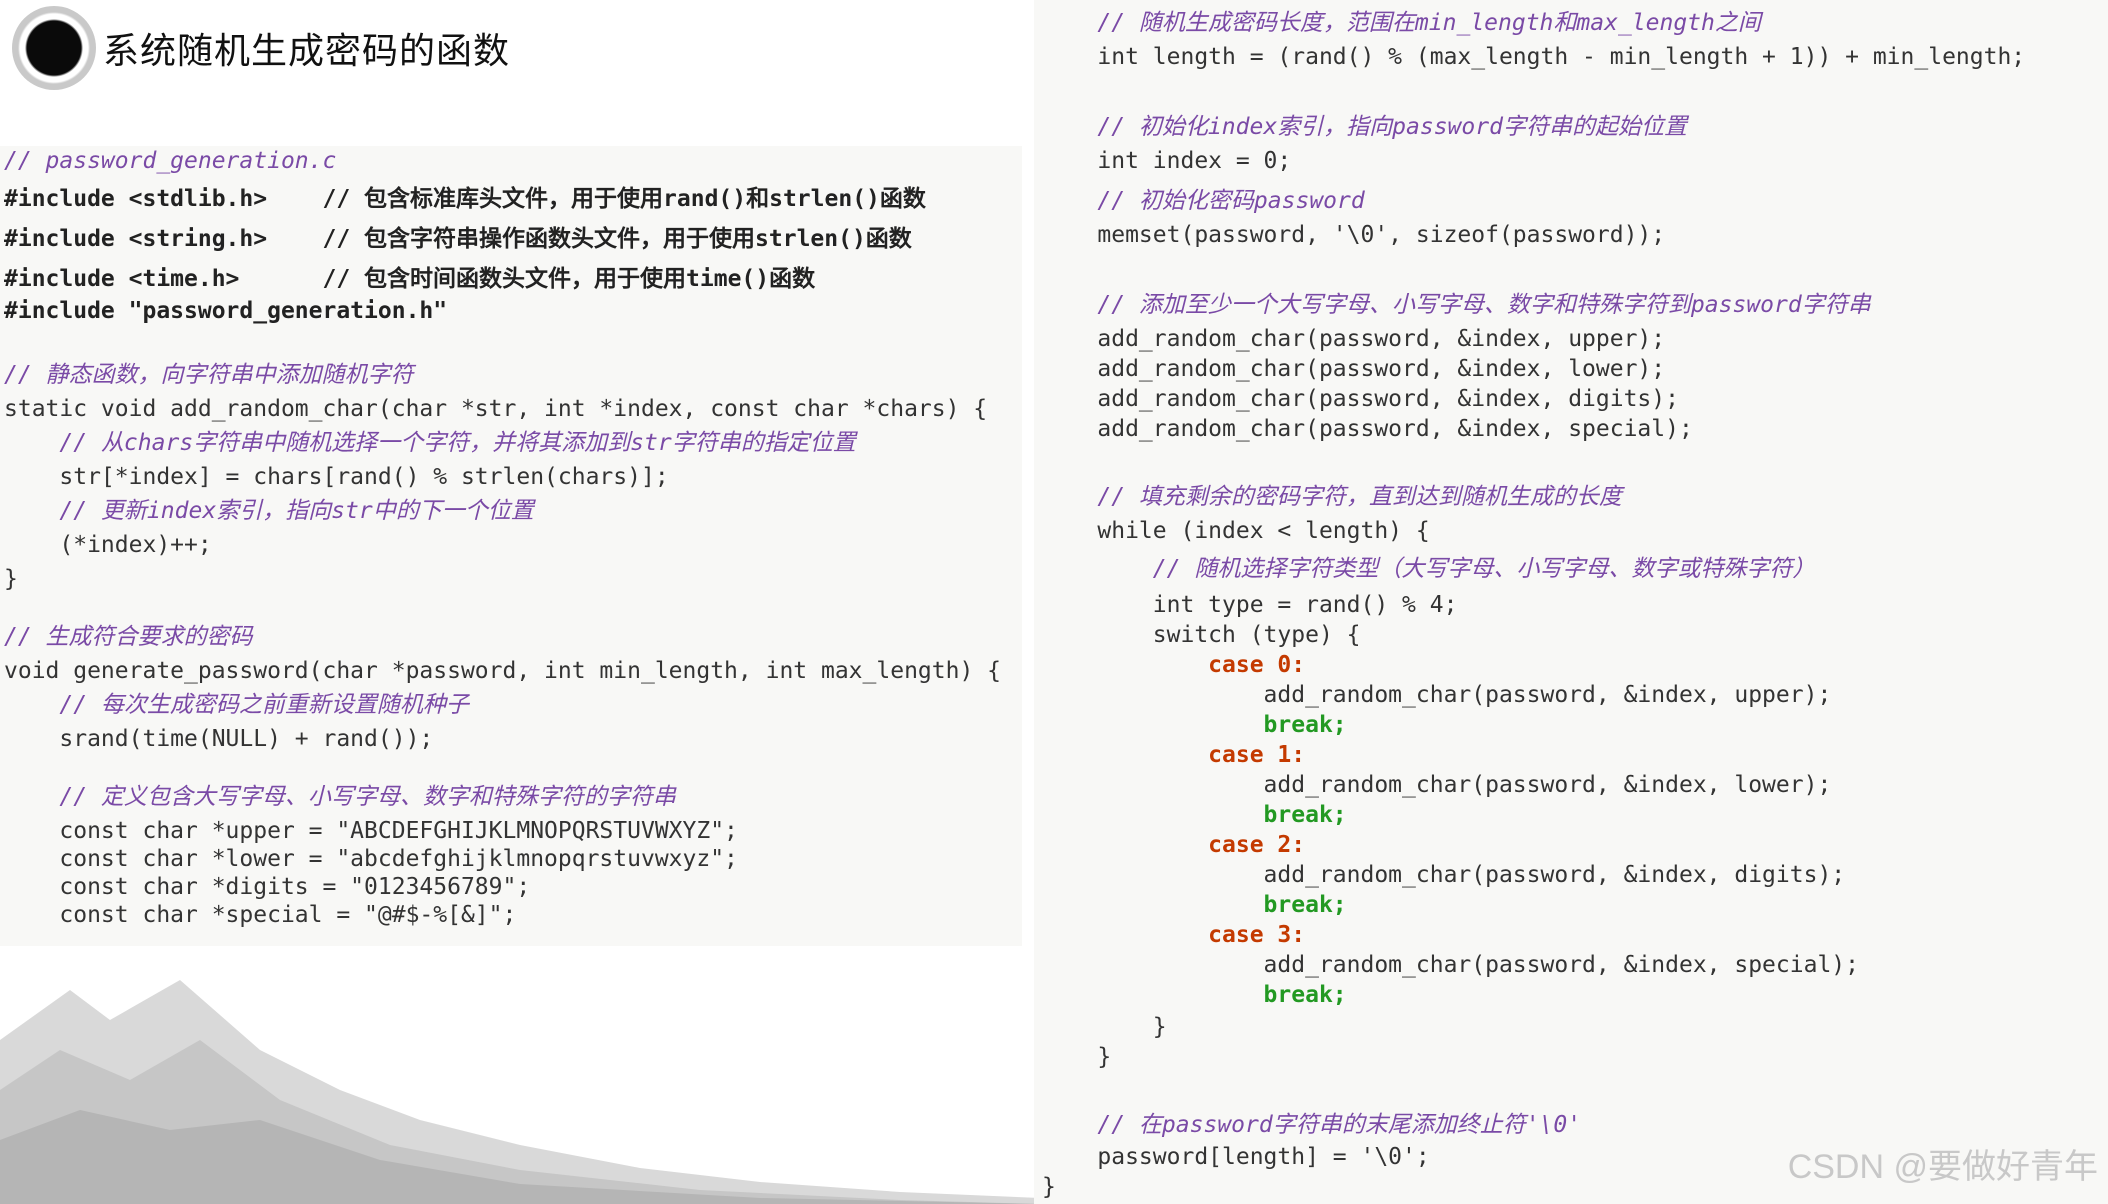 This screenshot has height=1204, width=2108. What do you see at coordinates (1456, 305) in the screenshot?
I see `code-line: // 添加至少一个大写字母、小写字母、数字和特殊字符到password字符串` at bounding box center [1456, 305].